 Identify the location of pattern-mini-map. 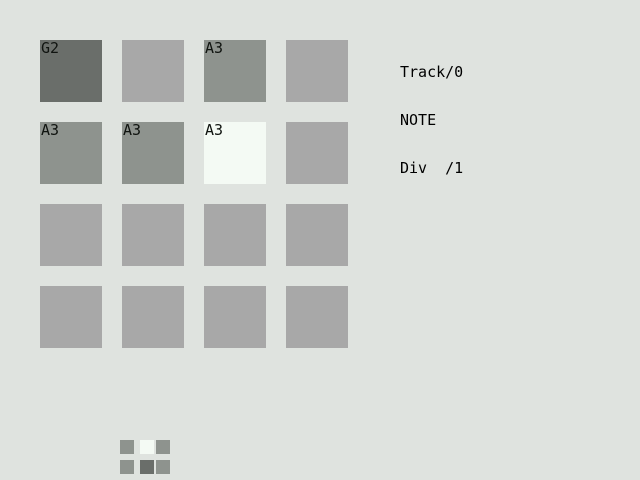
(145, 457).